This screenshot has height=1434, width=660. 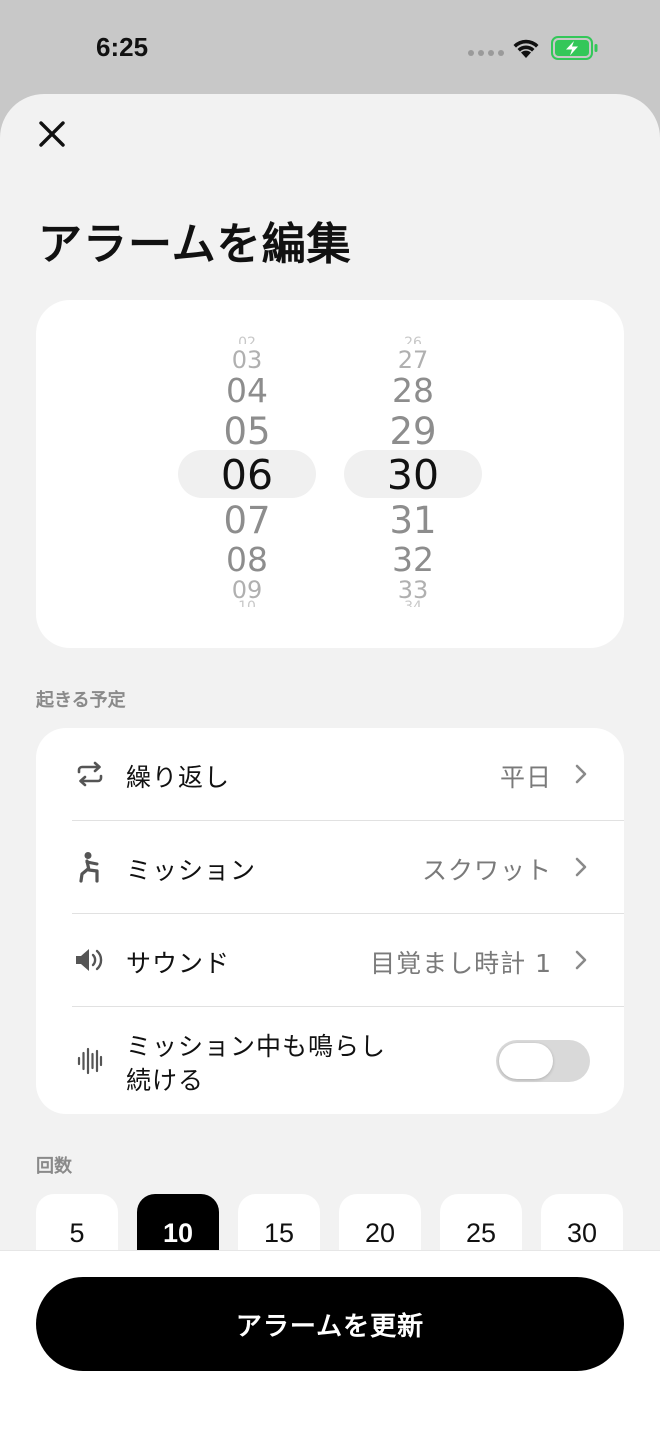 I want to click on minute-option: 27, so click(x=413, y=360).